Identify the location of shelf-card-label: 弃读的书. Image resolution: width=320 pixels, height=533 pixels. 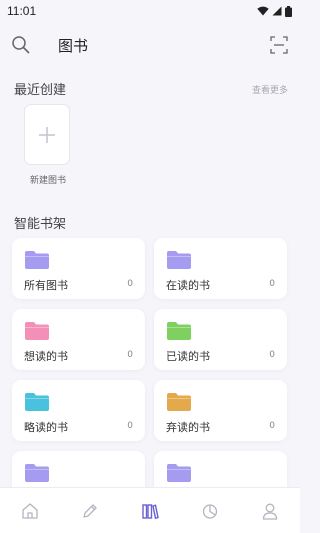
(188, 427).